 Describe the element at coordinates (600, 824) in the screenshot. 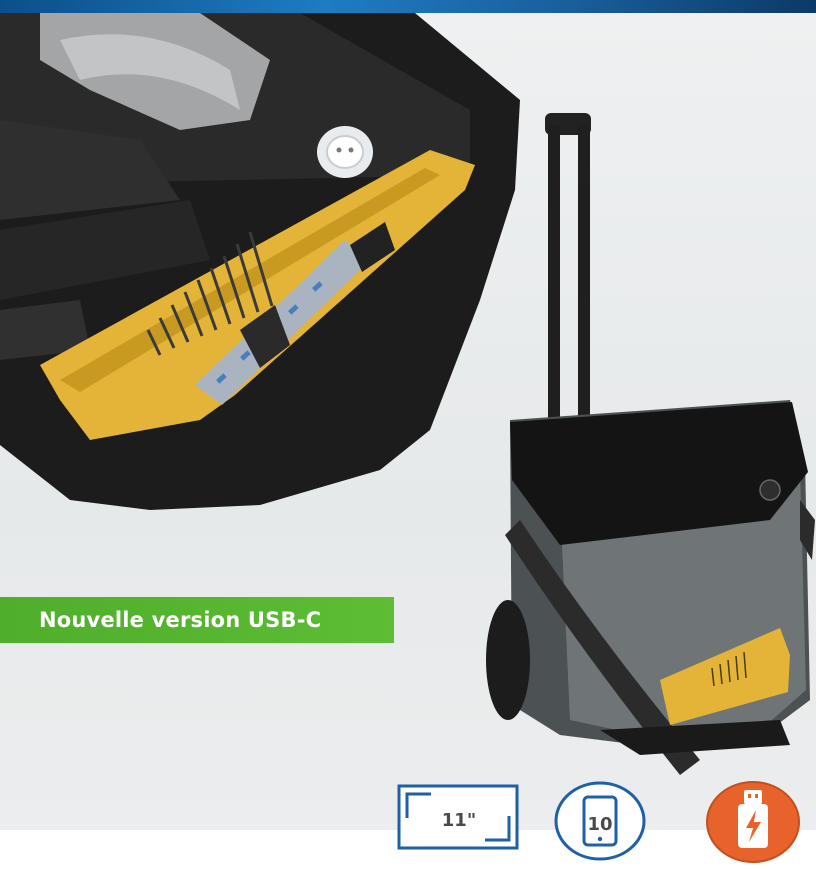

I see `tablet-count-label: 10` at that location.